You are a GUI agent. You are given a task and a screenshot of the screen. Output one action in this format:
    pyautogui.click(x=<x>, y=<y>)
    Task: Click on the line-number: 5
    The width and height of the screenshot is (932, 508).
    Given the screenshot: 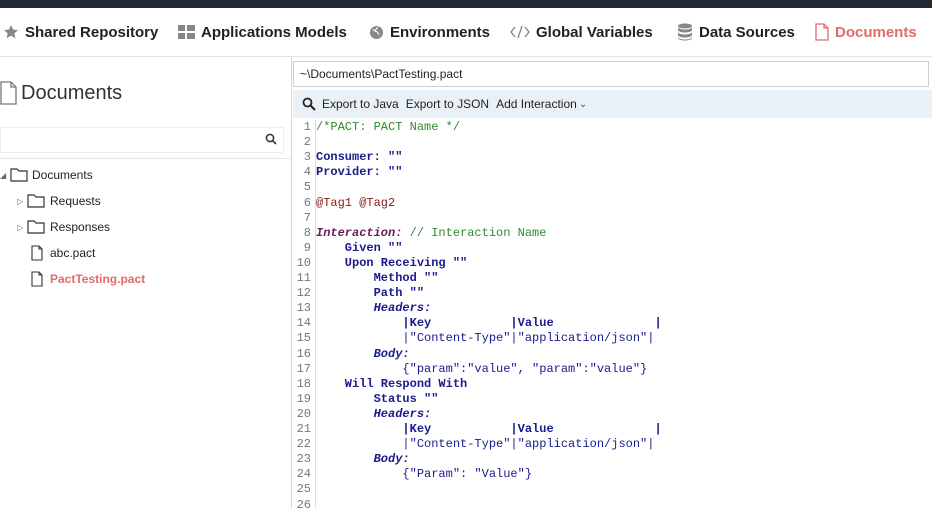 What is the action you would take?
    pyautogui.click(x=307, y=187)
    